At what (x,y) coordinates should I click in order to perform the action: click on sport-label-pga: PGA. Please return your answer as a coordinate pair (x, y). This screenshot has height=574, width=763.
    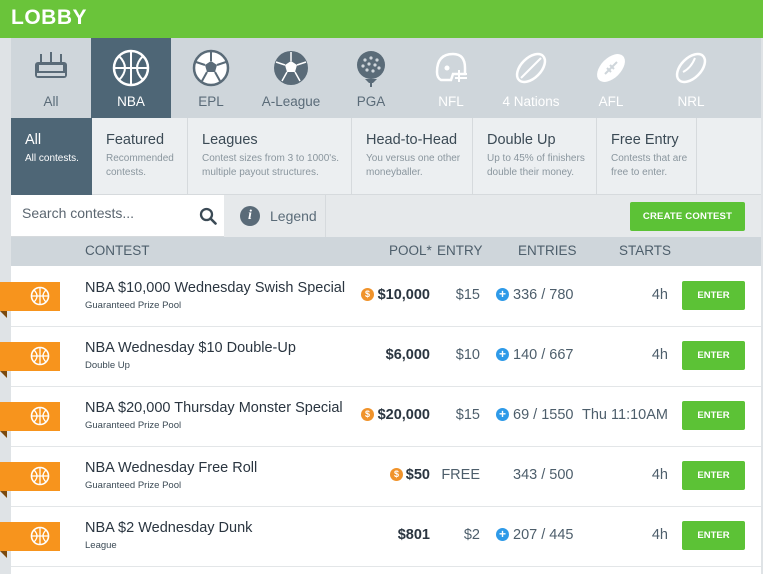
    Looking at the image, I should click on (371, 101).